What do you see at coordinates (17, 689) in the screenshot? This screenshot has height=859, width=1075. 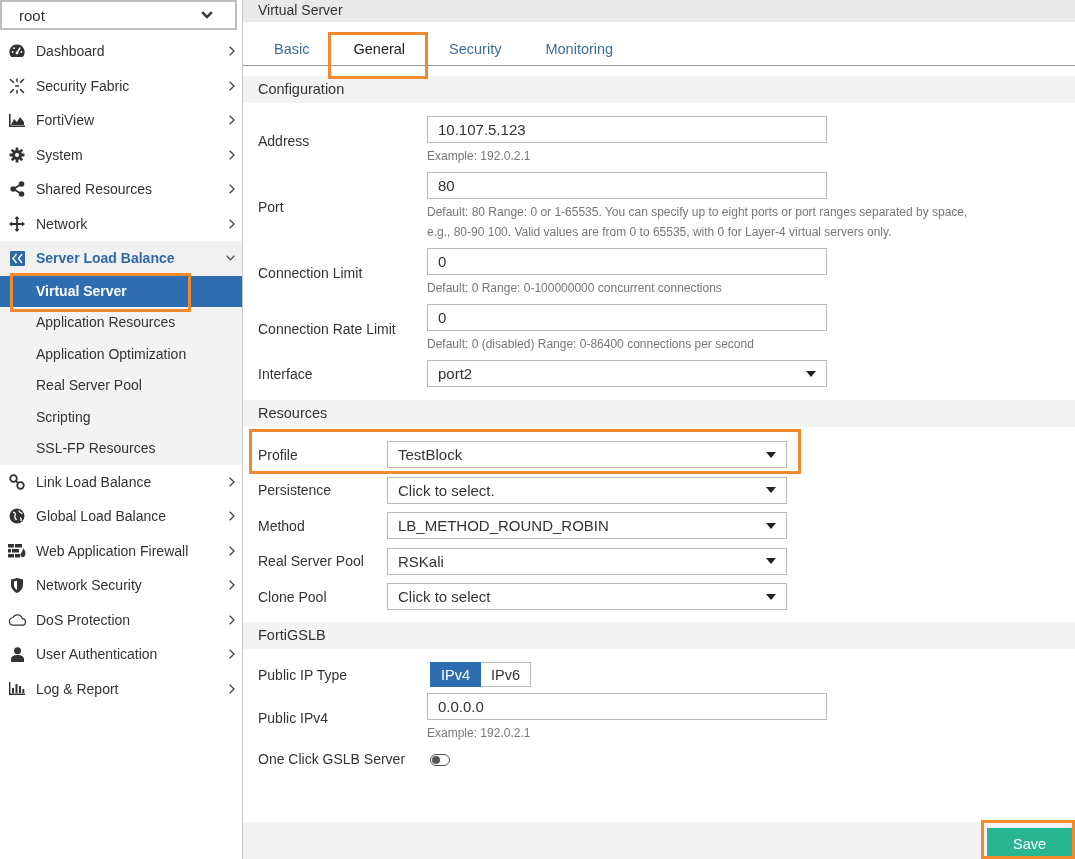 I see `bar-chart-icon` at bounding box center [17, 689].